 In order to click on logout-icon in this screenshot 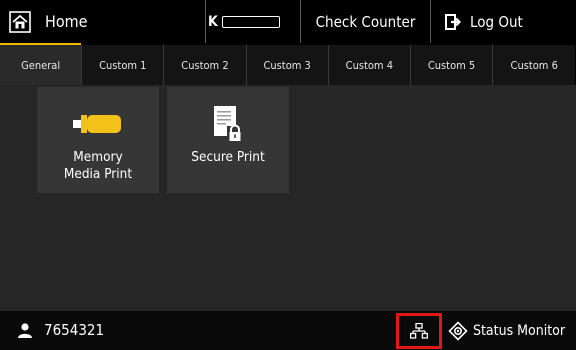, I will do `click(453, 21)`.